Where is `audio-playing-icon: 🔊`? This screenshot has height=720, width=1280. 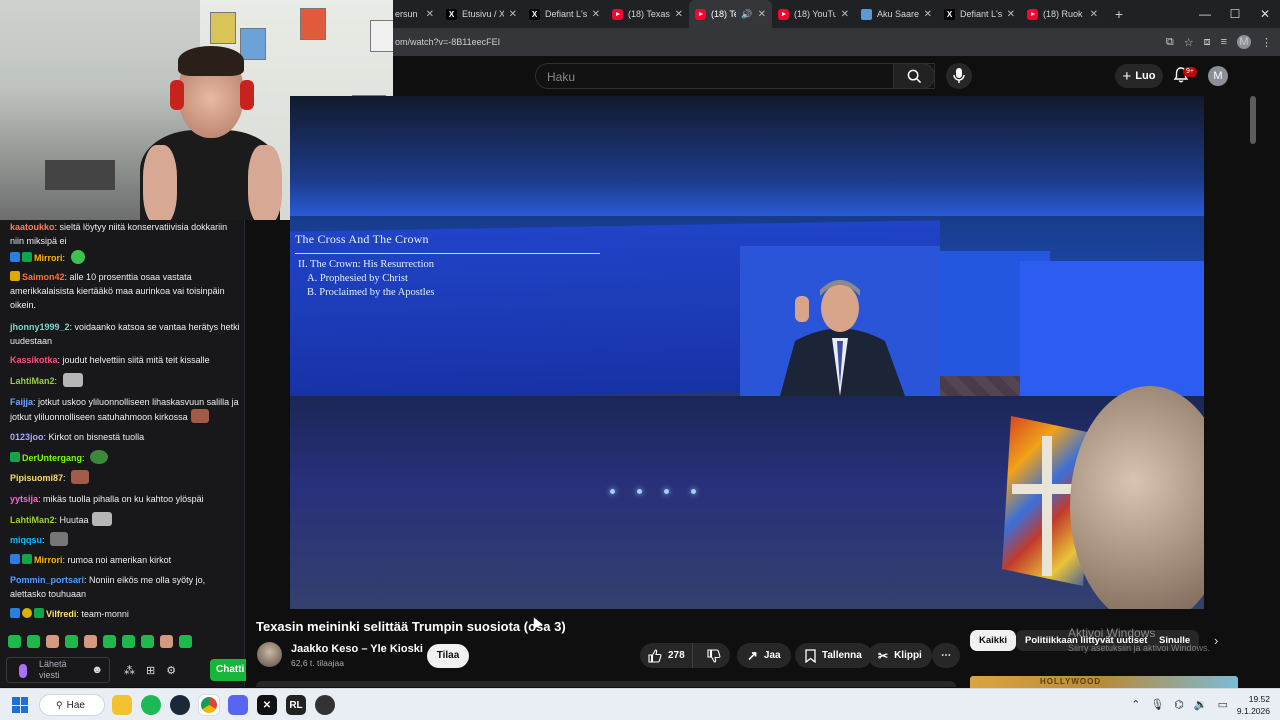
audio-playing-icon: 🔊 is located at coordinates (746, 14).